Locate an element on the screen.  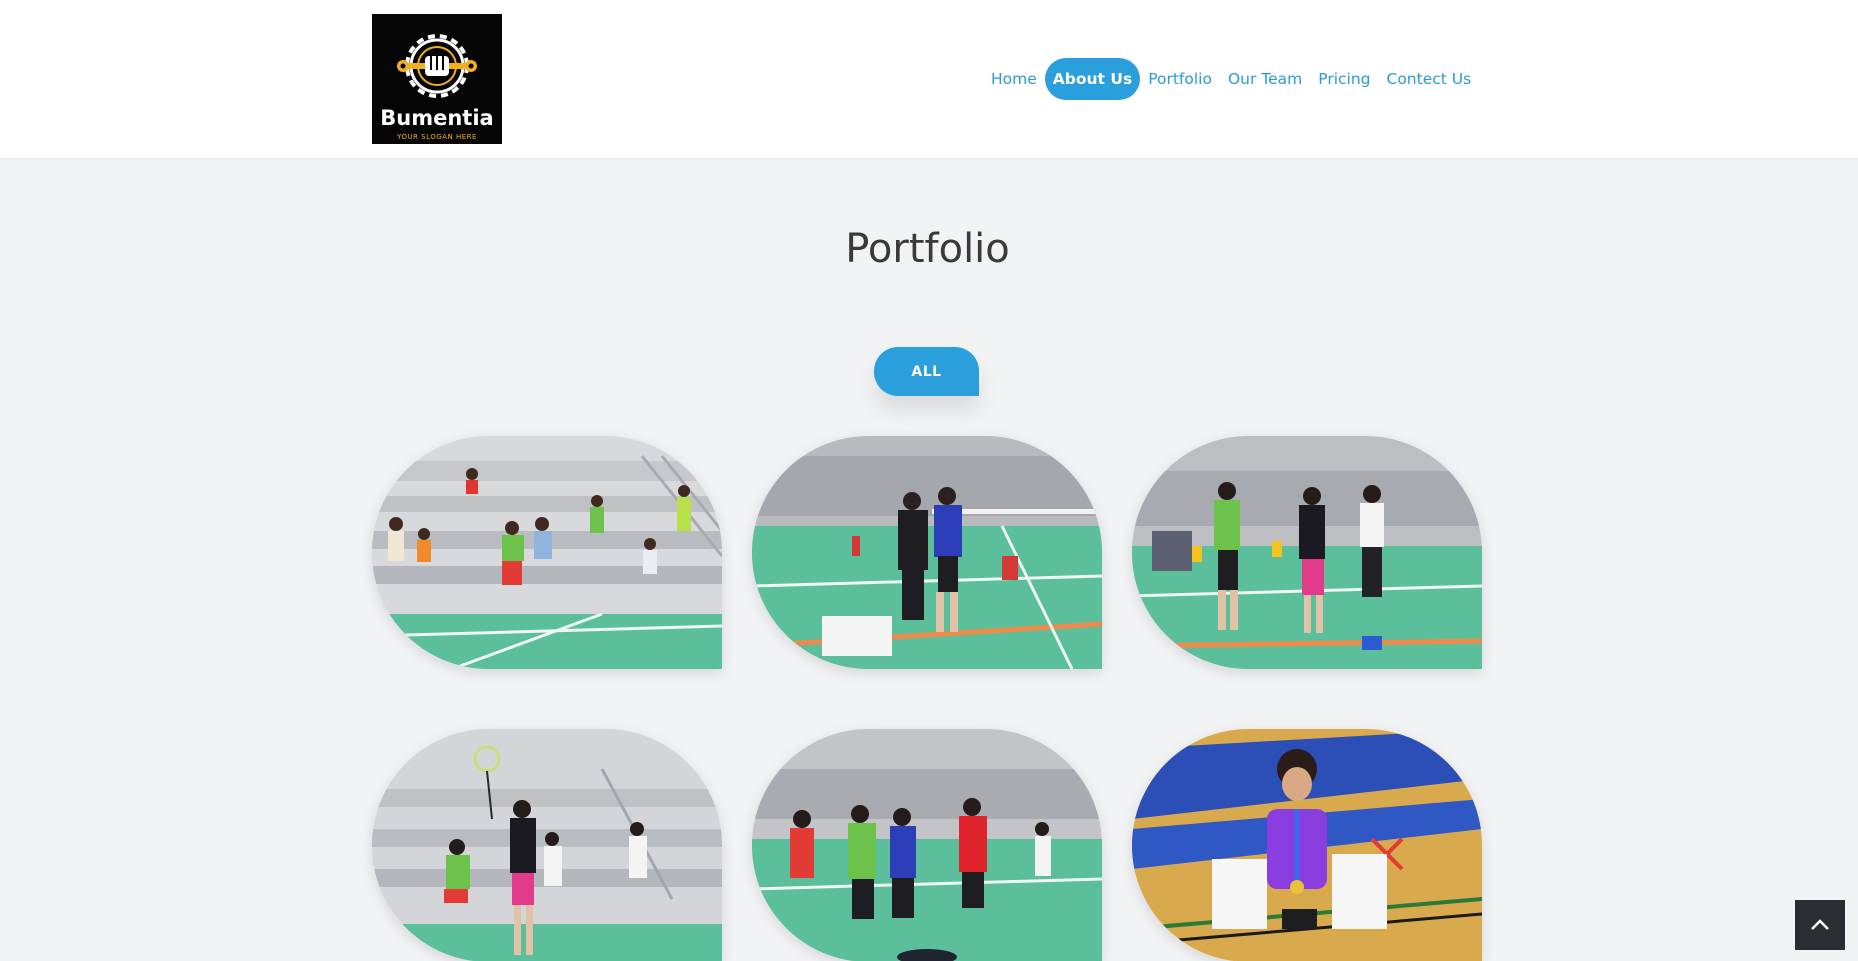
players-on-court-image is located at coordinates (1307, 552).